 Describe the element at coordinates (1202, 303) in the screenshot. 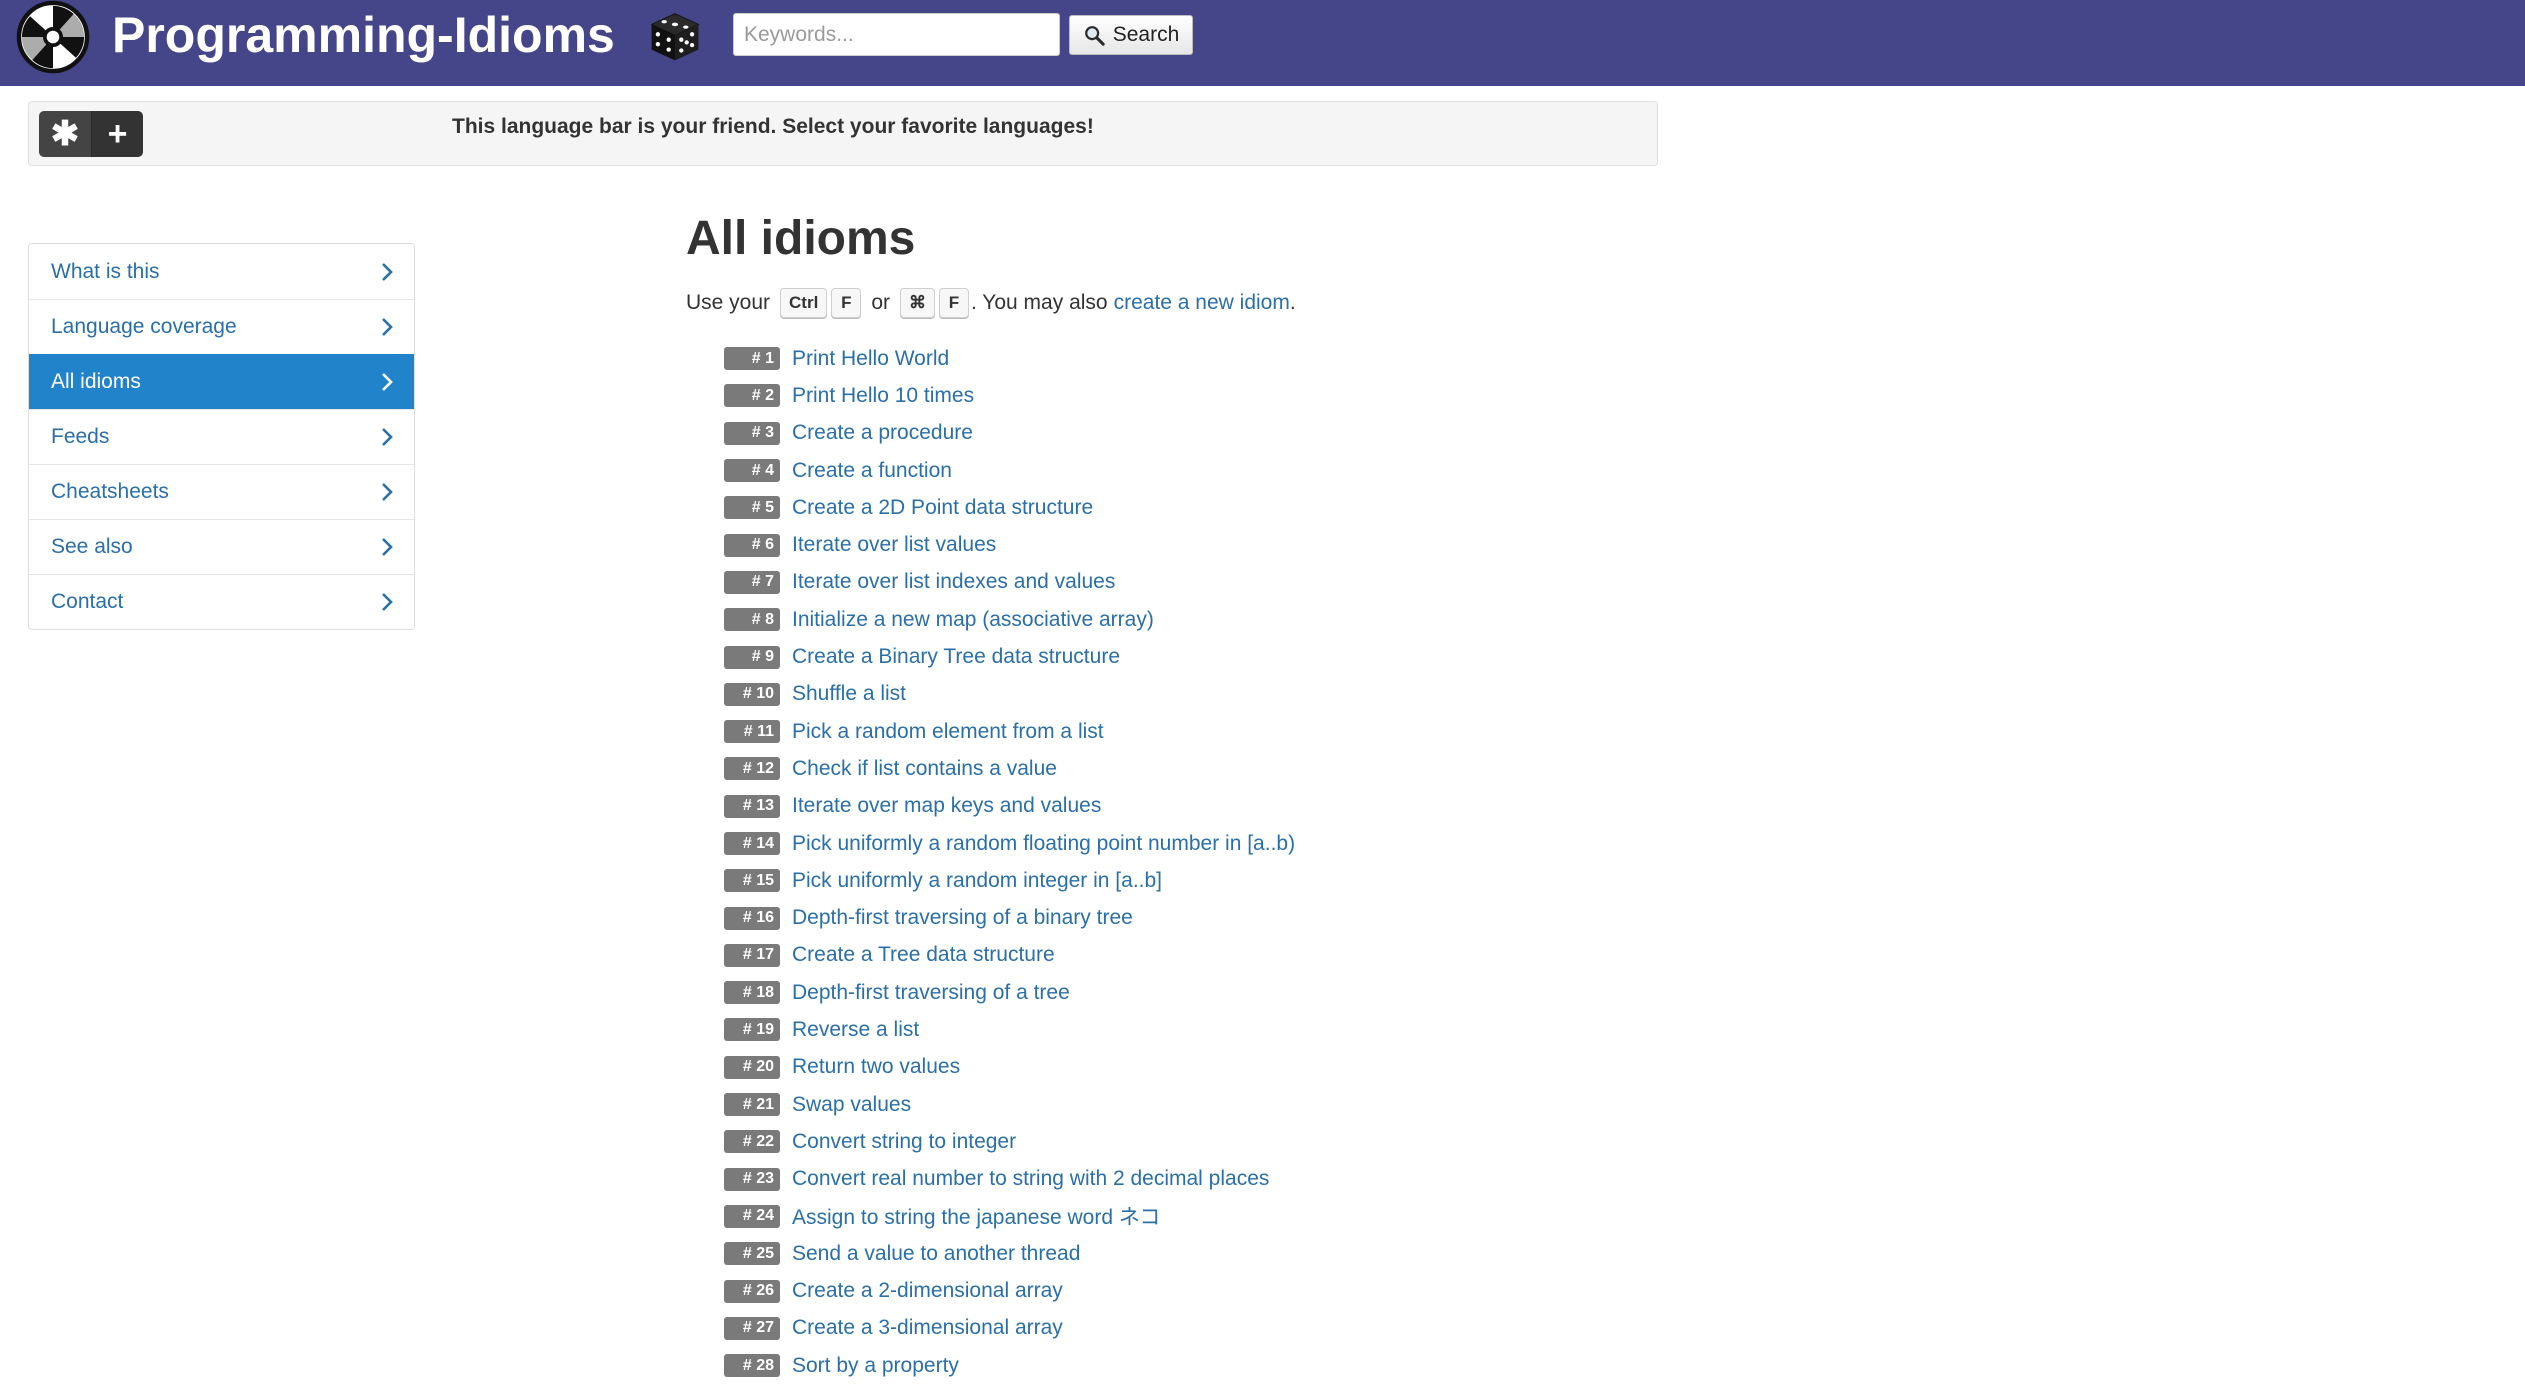

I see `create-idiom-link: create a new idiom` at that location.